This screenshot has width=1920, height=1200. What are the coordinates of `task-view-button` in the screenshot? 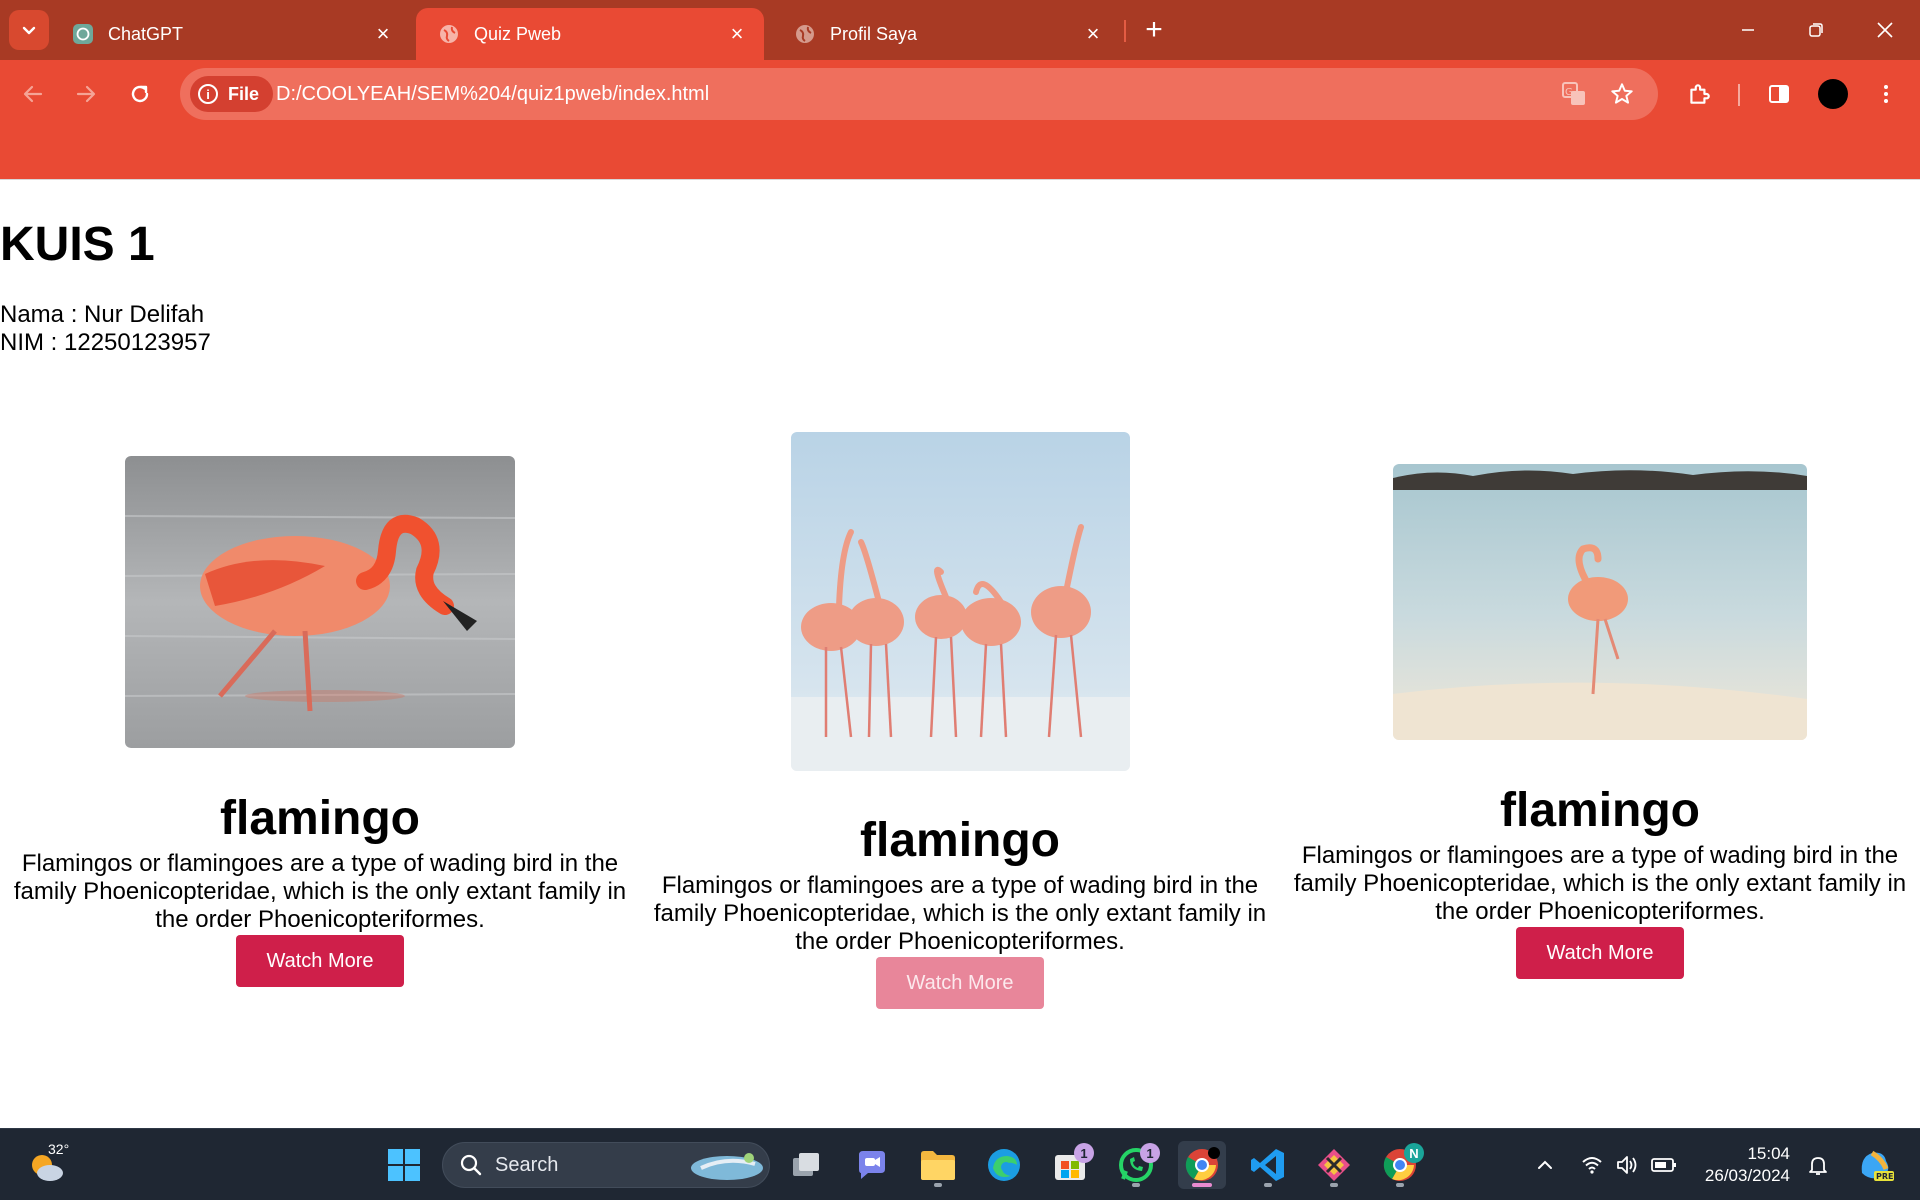 It's located at (806, 1165).